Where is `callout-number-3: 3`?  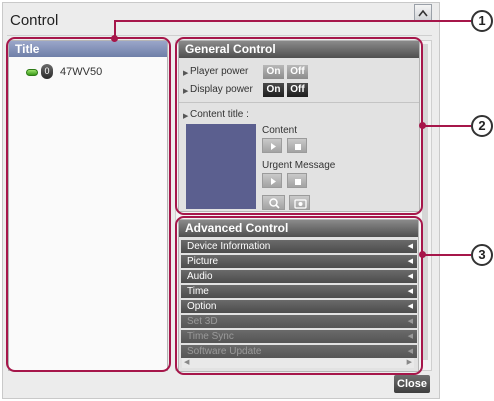 callout-number-3: 3 is located at coordinates (482, 255).